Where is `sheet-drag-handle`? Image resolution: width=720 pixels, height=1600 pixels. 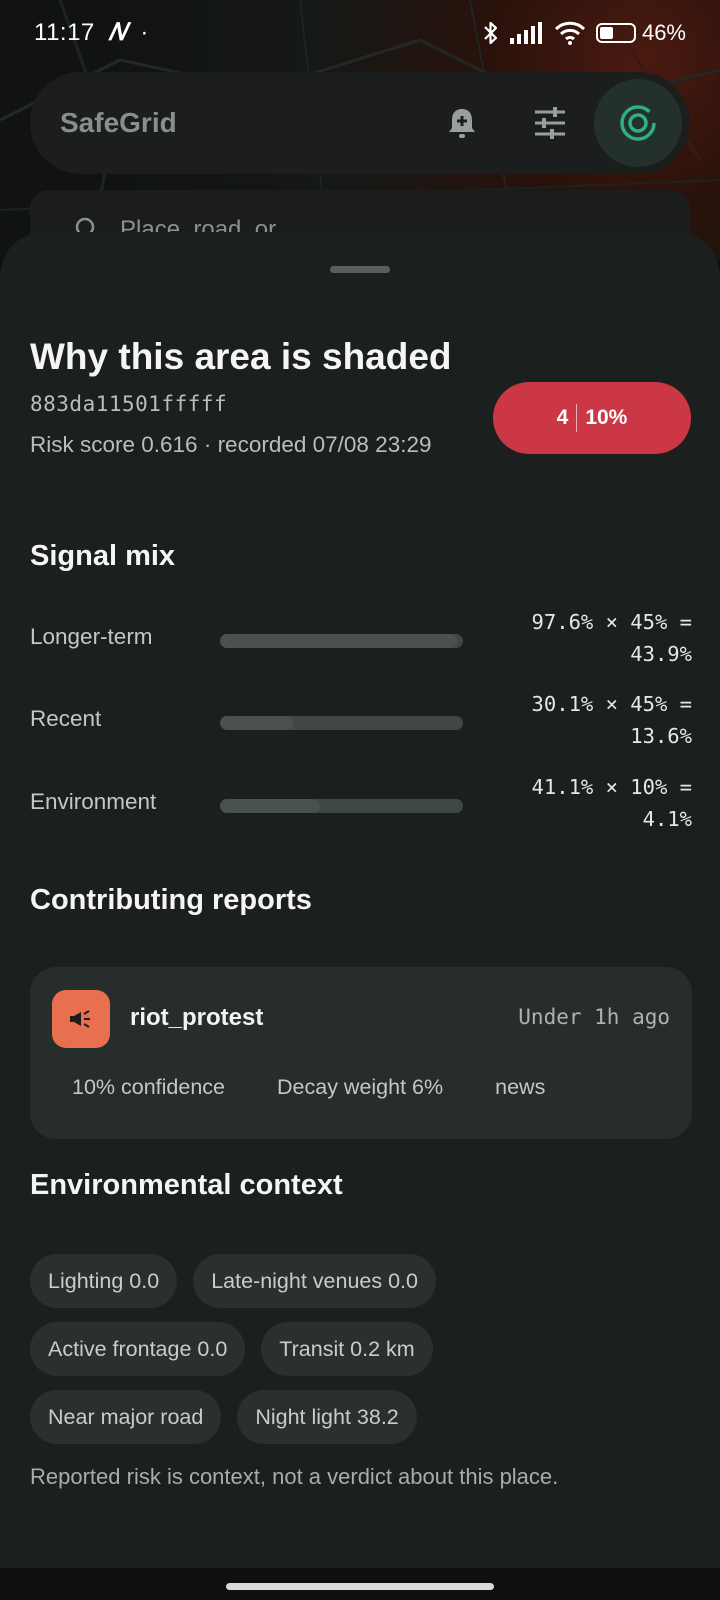
sheet-drag-handle is located at coordinates (360, 269).